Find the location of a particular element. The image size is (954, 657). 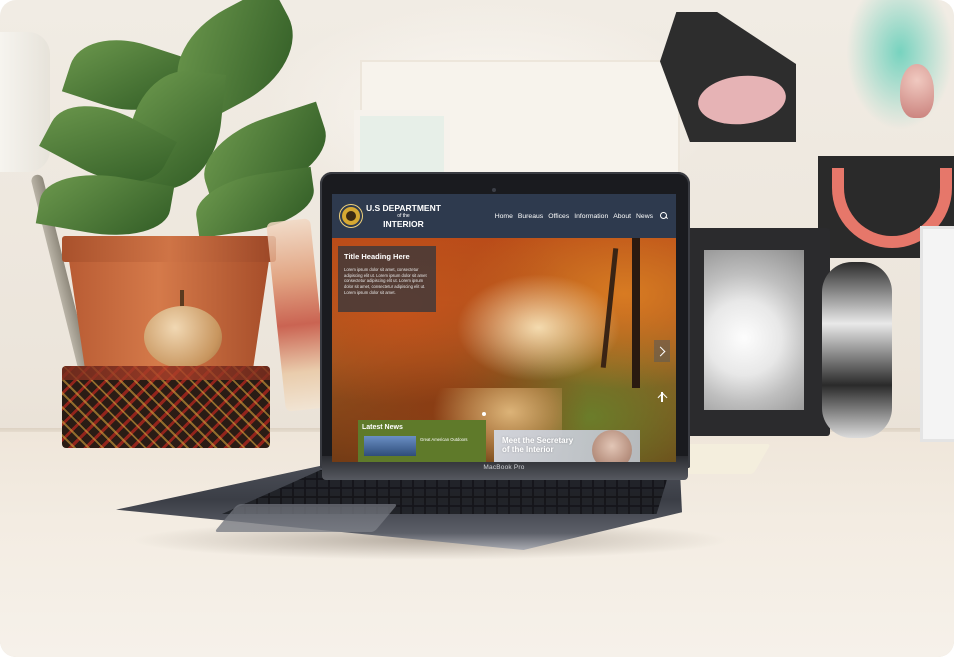

nav-home: Home is located at coordinates (504, 216).